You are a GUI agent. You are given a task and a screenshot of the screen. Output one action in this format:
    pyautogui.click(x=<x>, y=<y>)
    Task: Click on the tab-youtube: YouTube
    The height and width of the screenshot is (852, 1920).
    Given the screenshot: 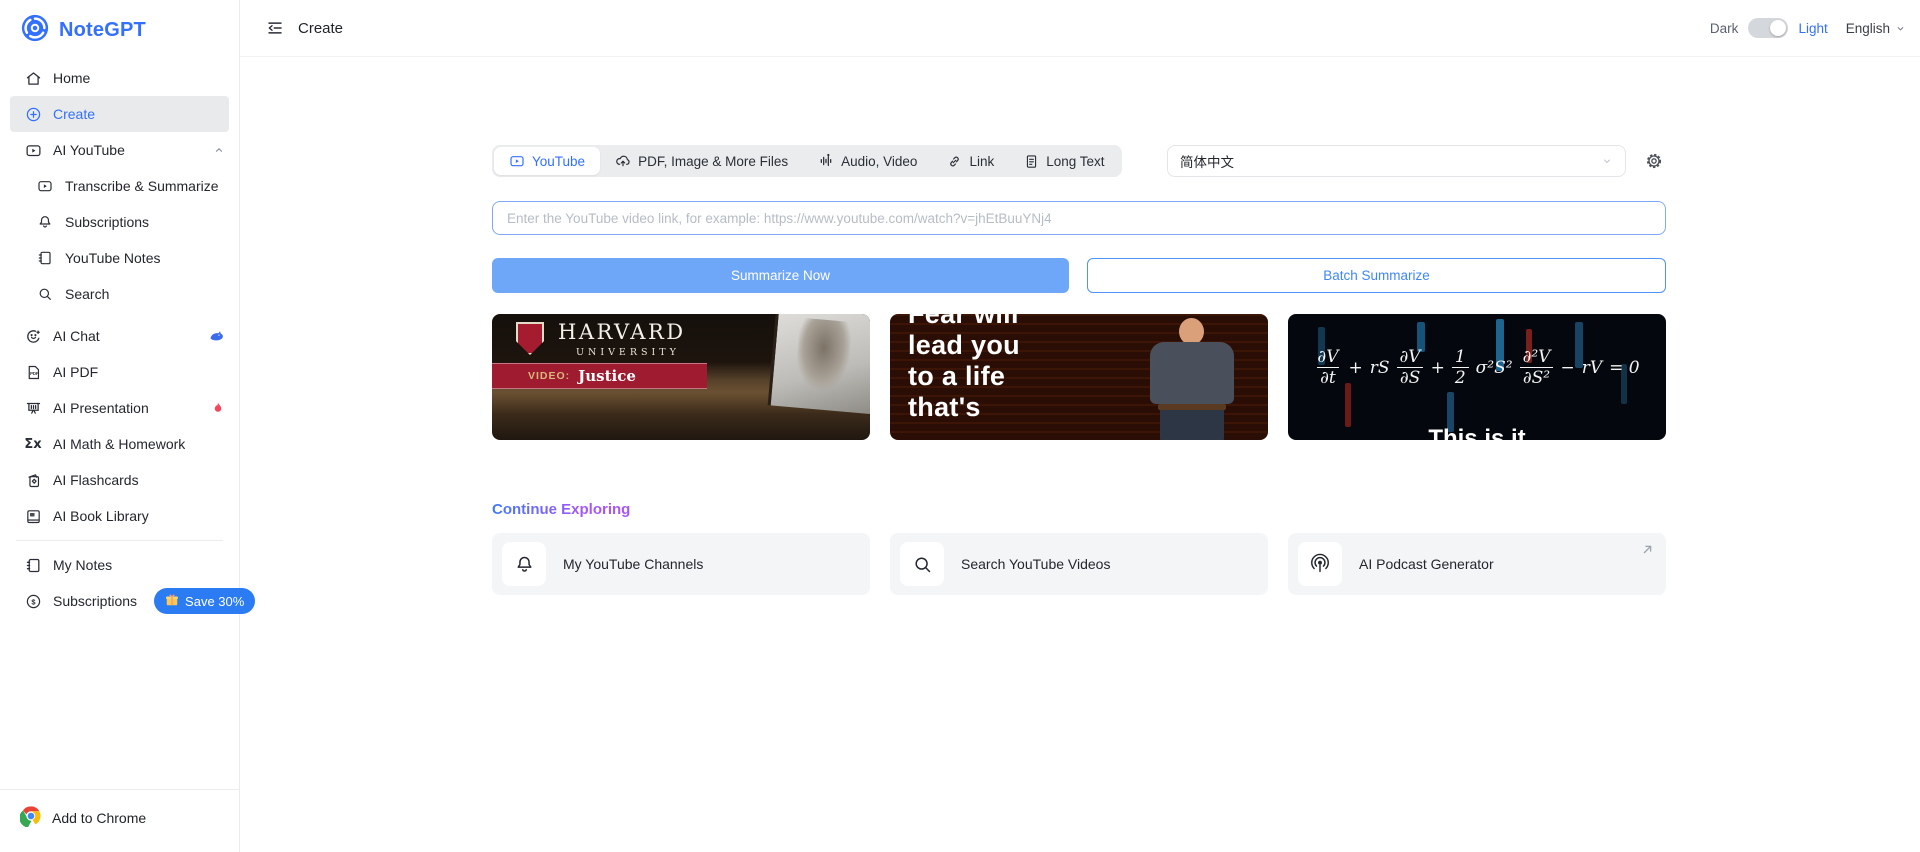 What is the action you would take?
    pyautogui.click(x=547, y=161)
    